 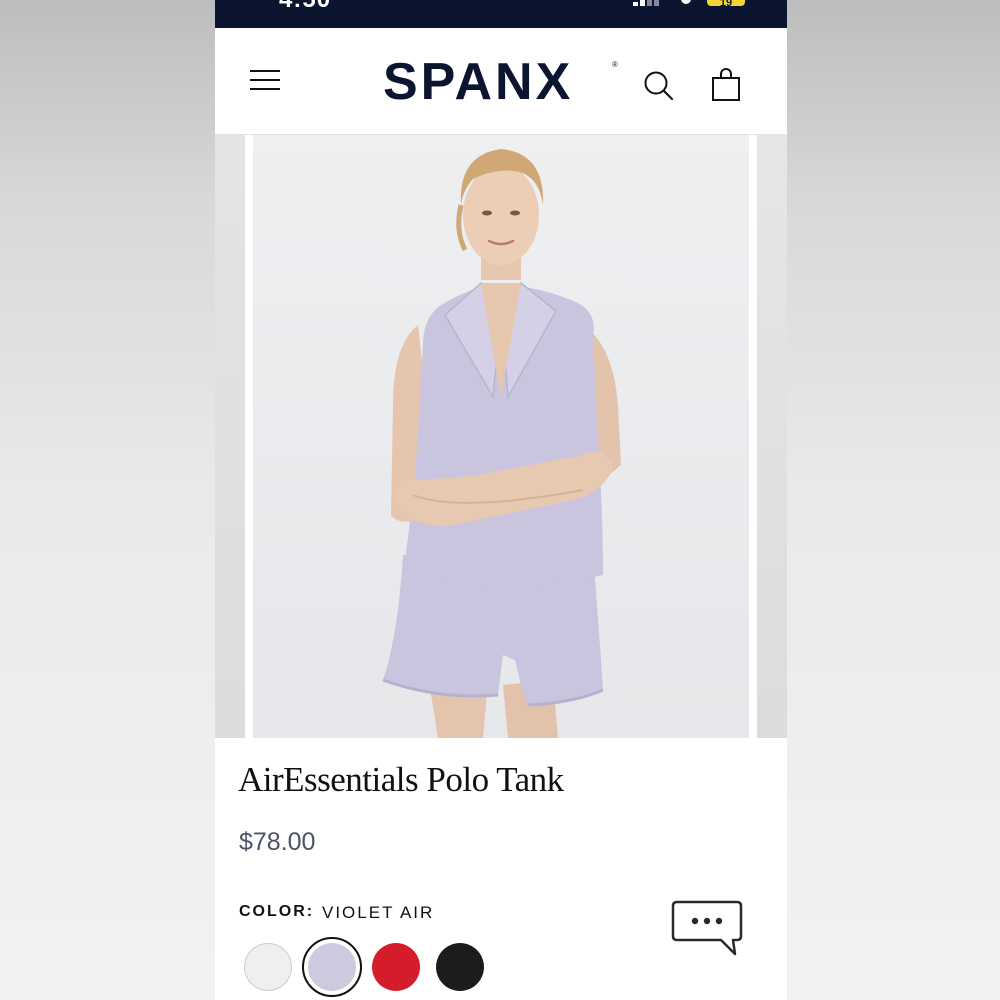 I want to click on status-bar: 4:50 19, so click(x=501, y=14).